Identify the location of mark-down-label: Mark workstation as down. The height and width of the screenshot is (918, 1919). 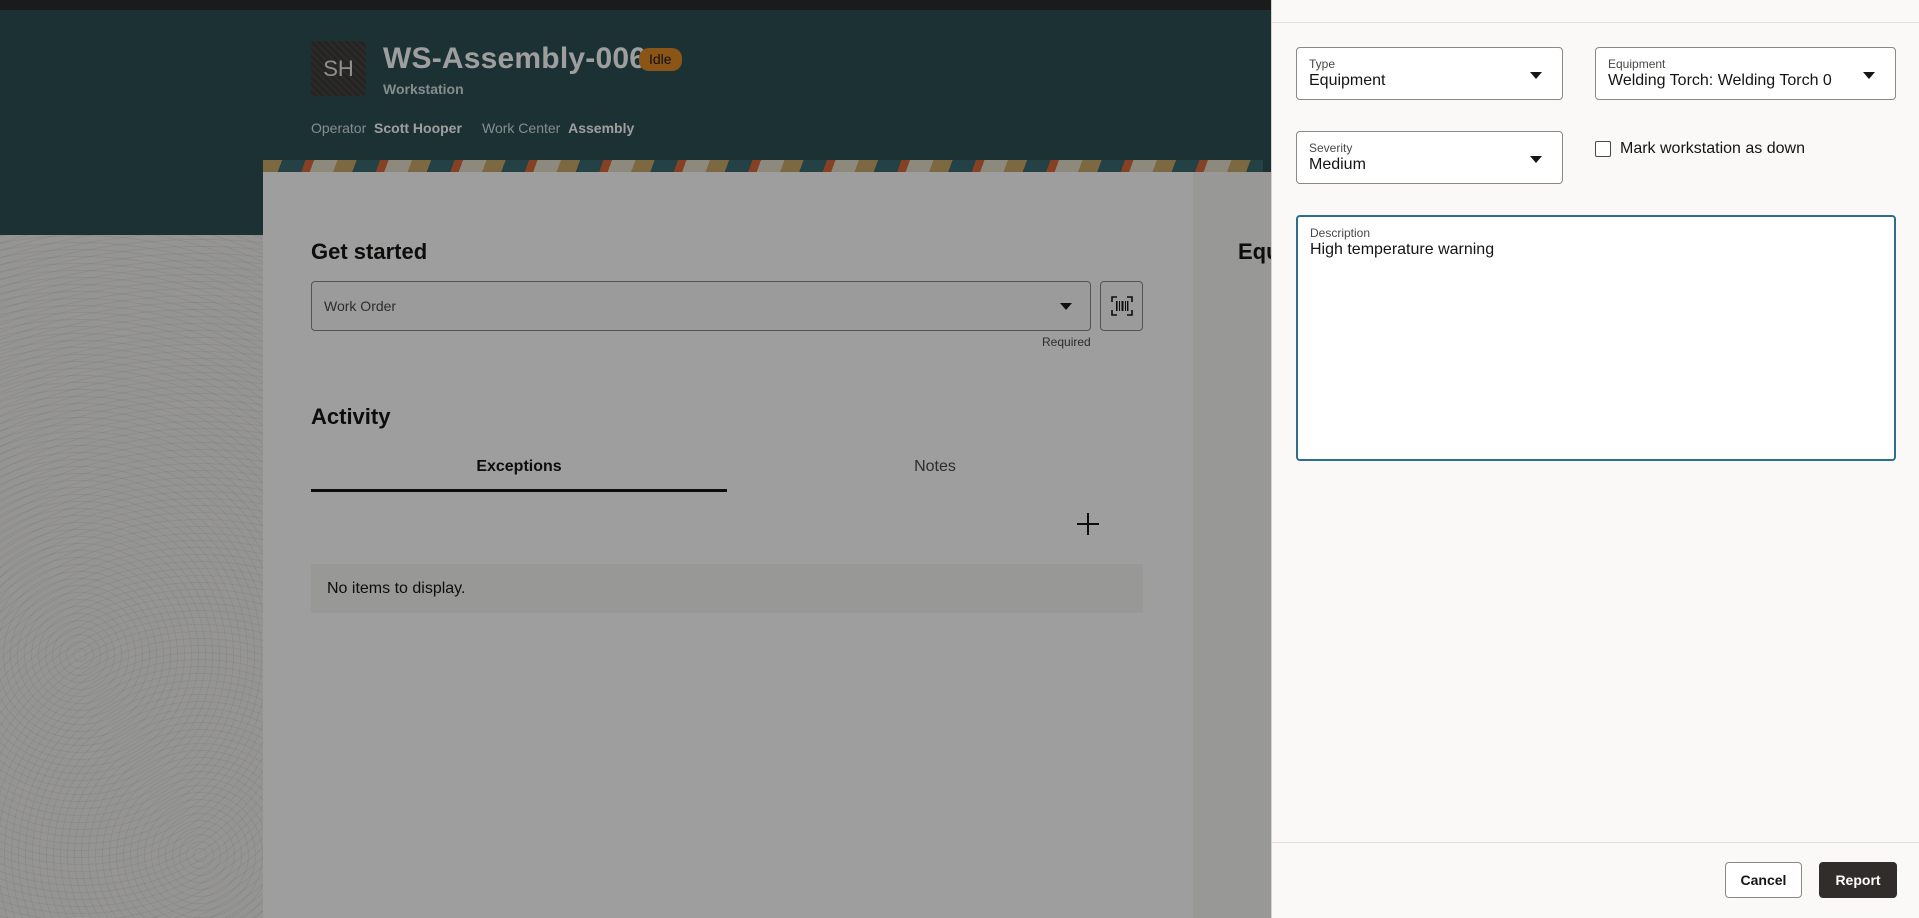
(1712, 148).